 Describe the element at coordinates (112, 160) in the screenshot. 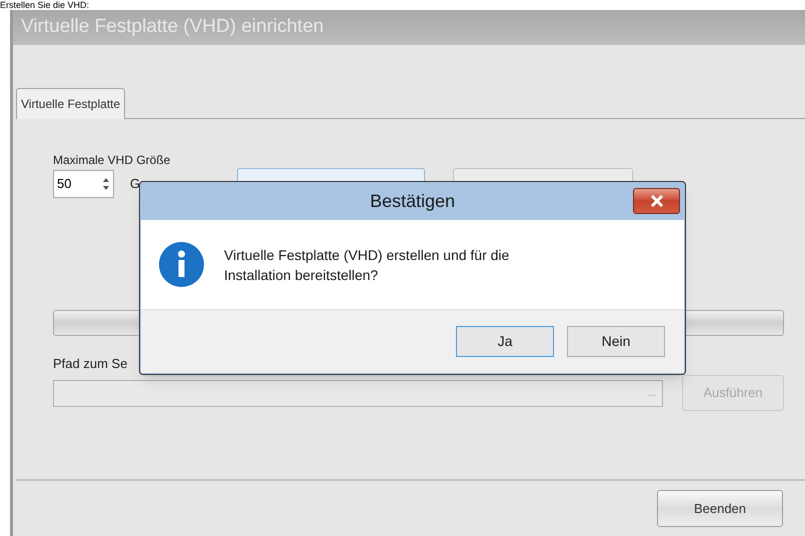

I see `size-label: Maximale VHD Größe` at that location.